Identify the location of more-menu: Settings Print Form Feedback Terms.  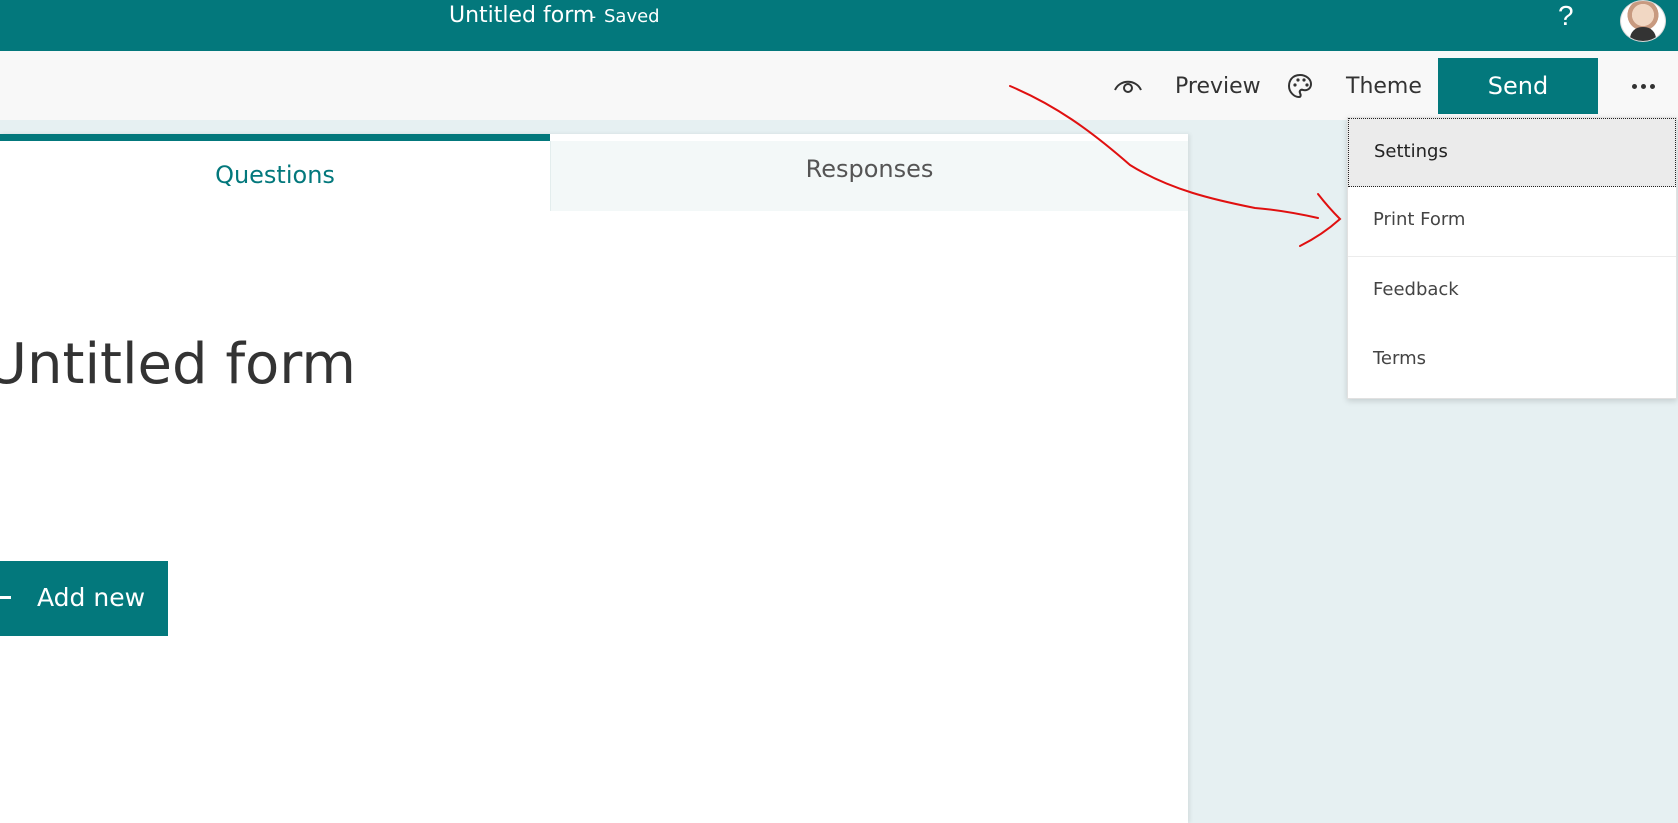
(1512, 258).